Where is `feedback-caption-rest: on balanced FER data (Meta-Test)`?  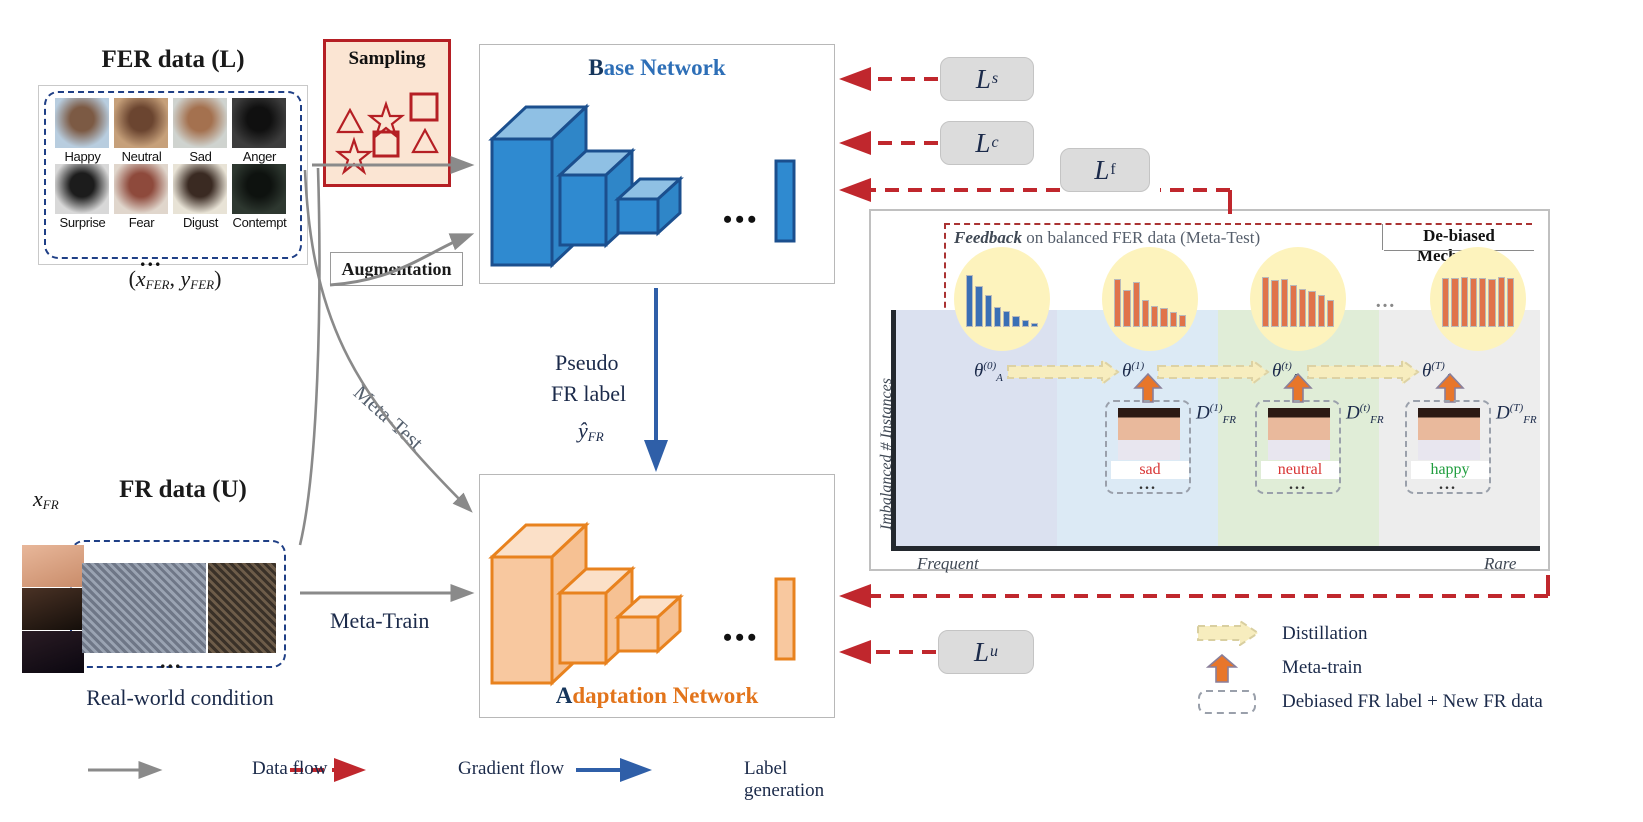 feedback-caption-rest: on balanced FER data (Meta-Test) is located at coordinates (1141, 237).